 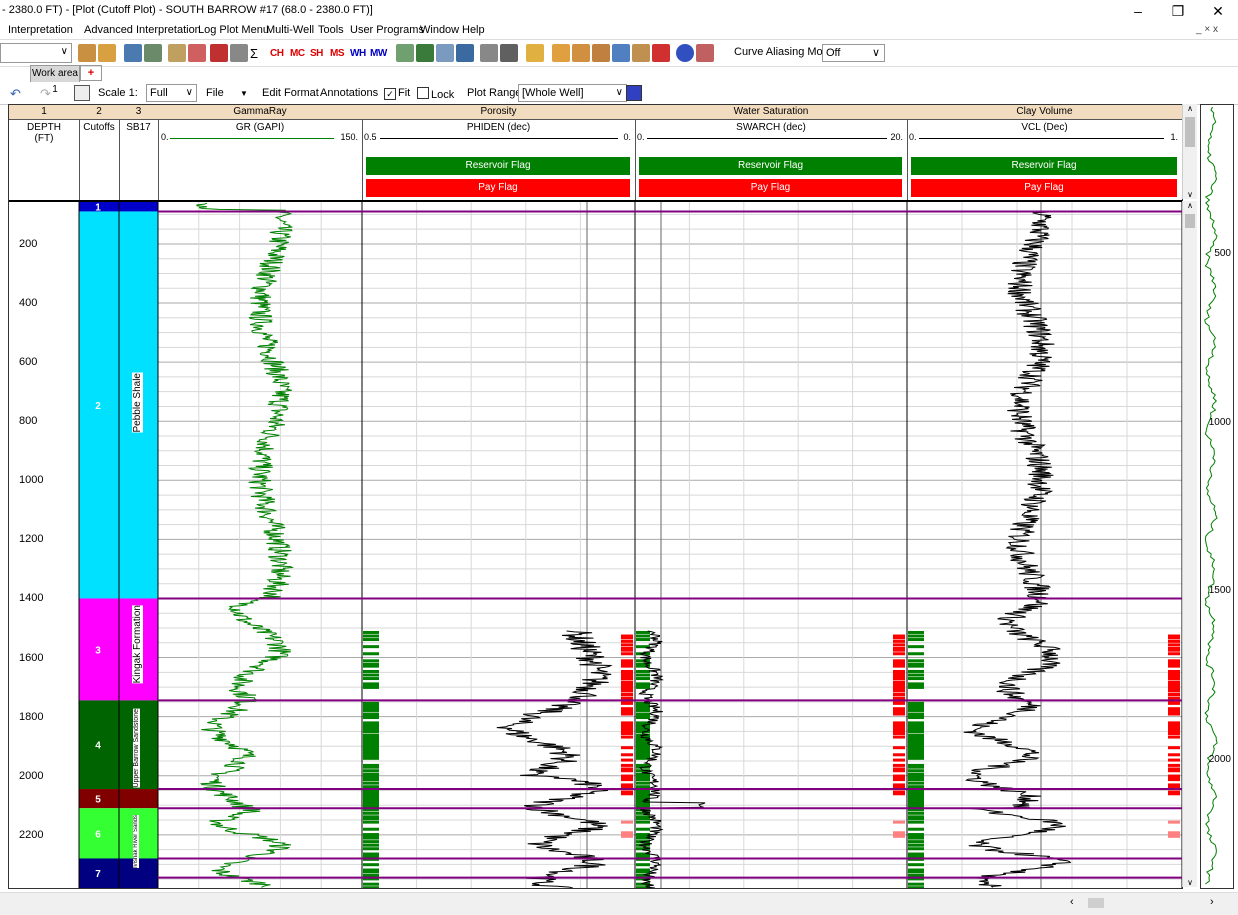 What do you see at coordinates (197, 53) in the screenshot?
I see `edit-curve-icon` at bounding box center [197, 53].